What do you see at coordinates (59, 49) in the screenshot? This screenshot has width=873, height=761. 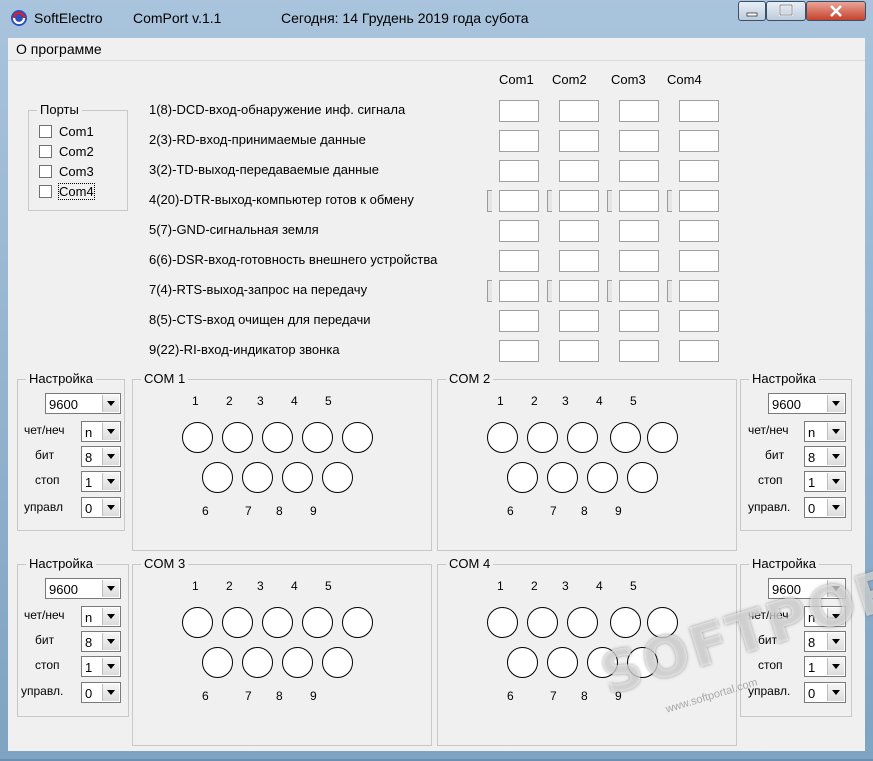 I see `menu-about: О программе` at bounding box center [59, 49].